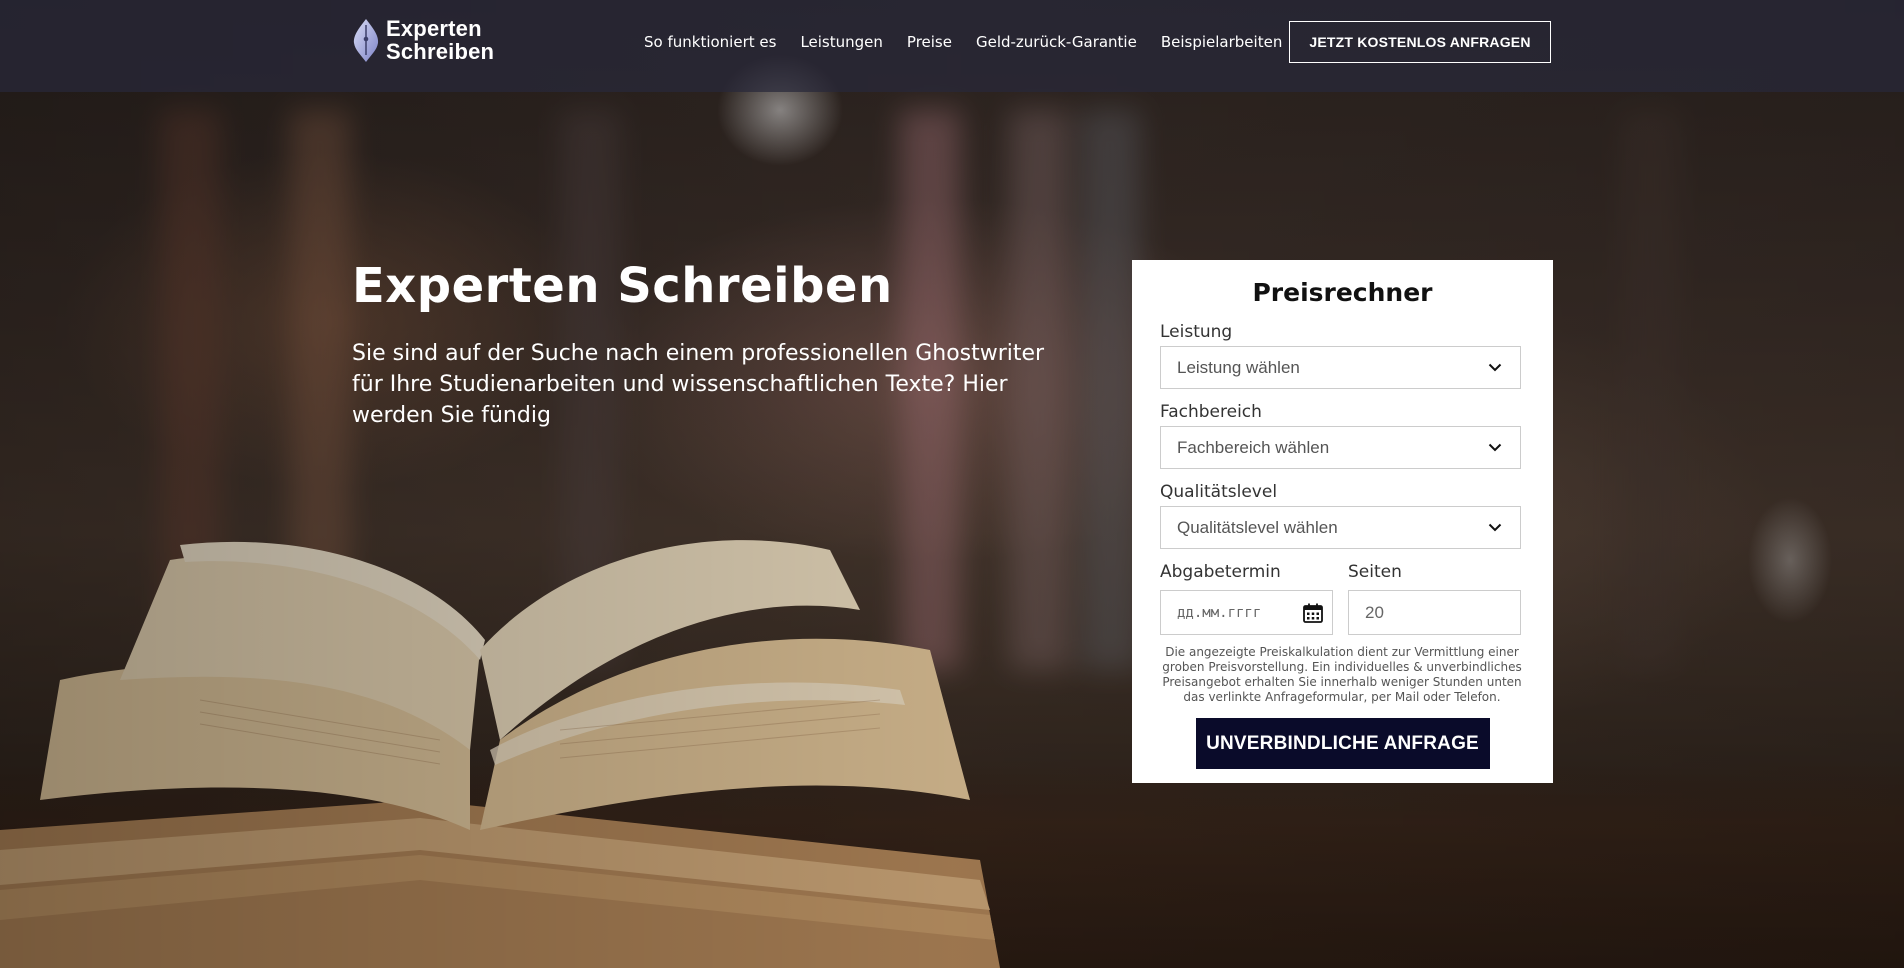  What do you see at coordinates (1313, 613) in the screenshot?
I see `calendar-icon` at bounding box center [1313, 613].